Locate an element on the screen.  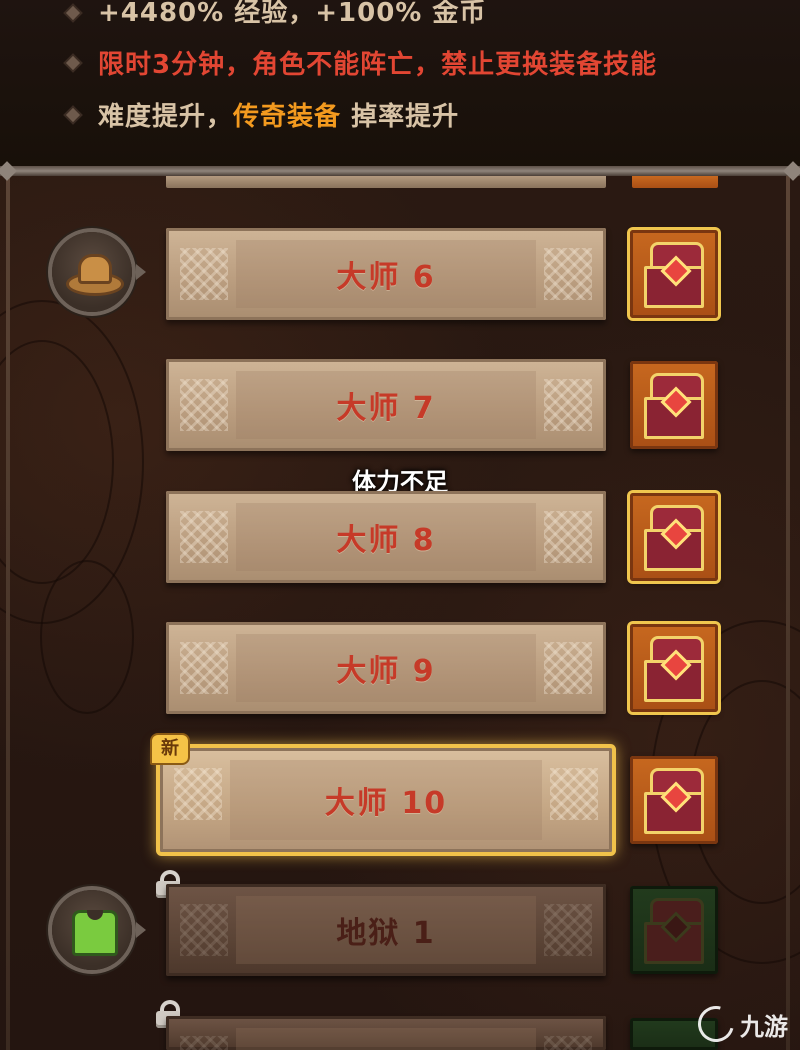
wood-grain-decoration is located at coordinates (87, 637).